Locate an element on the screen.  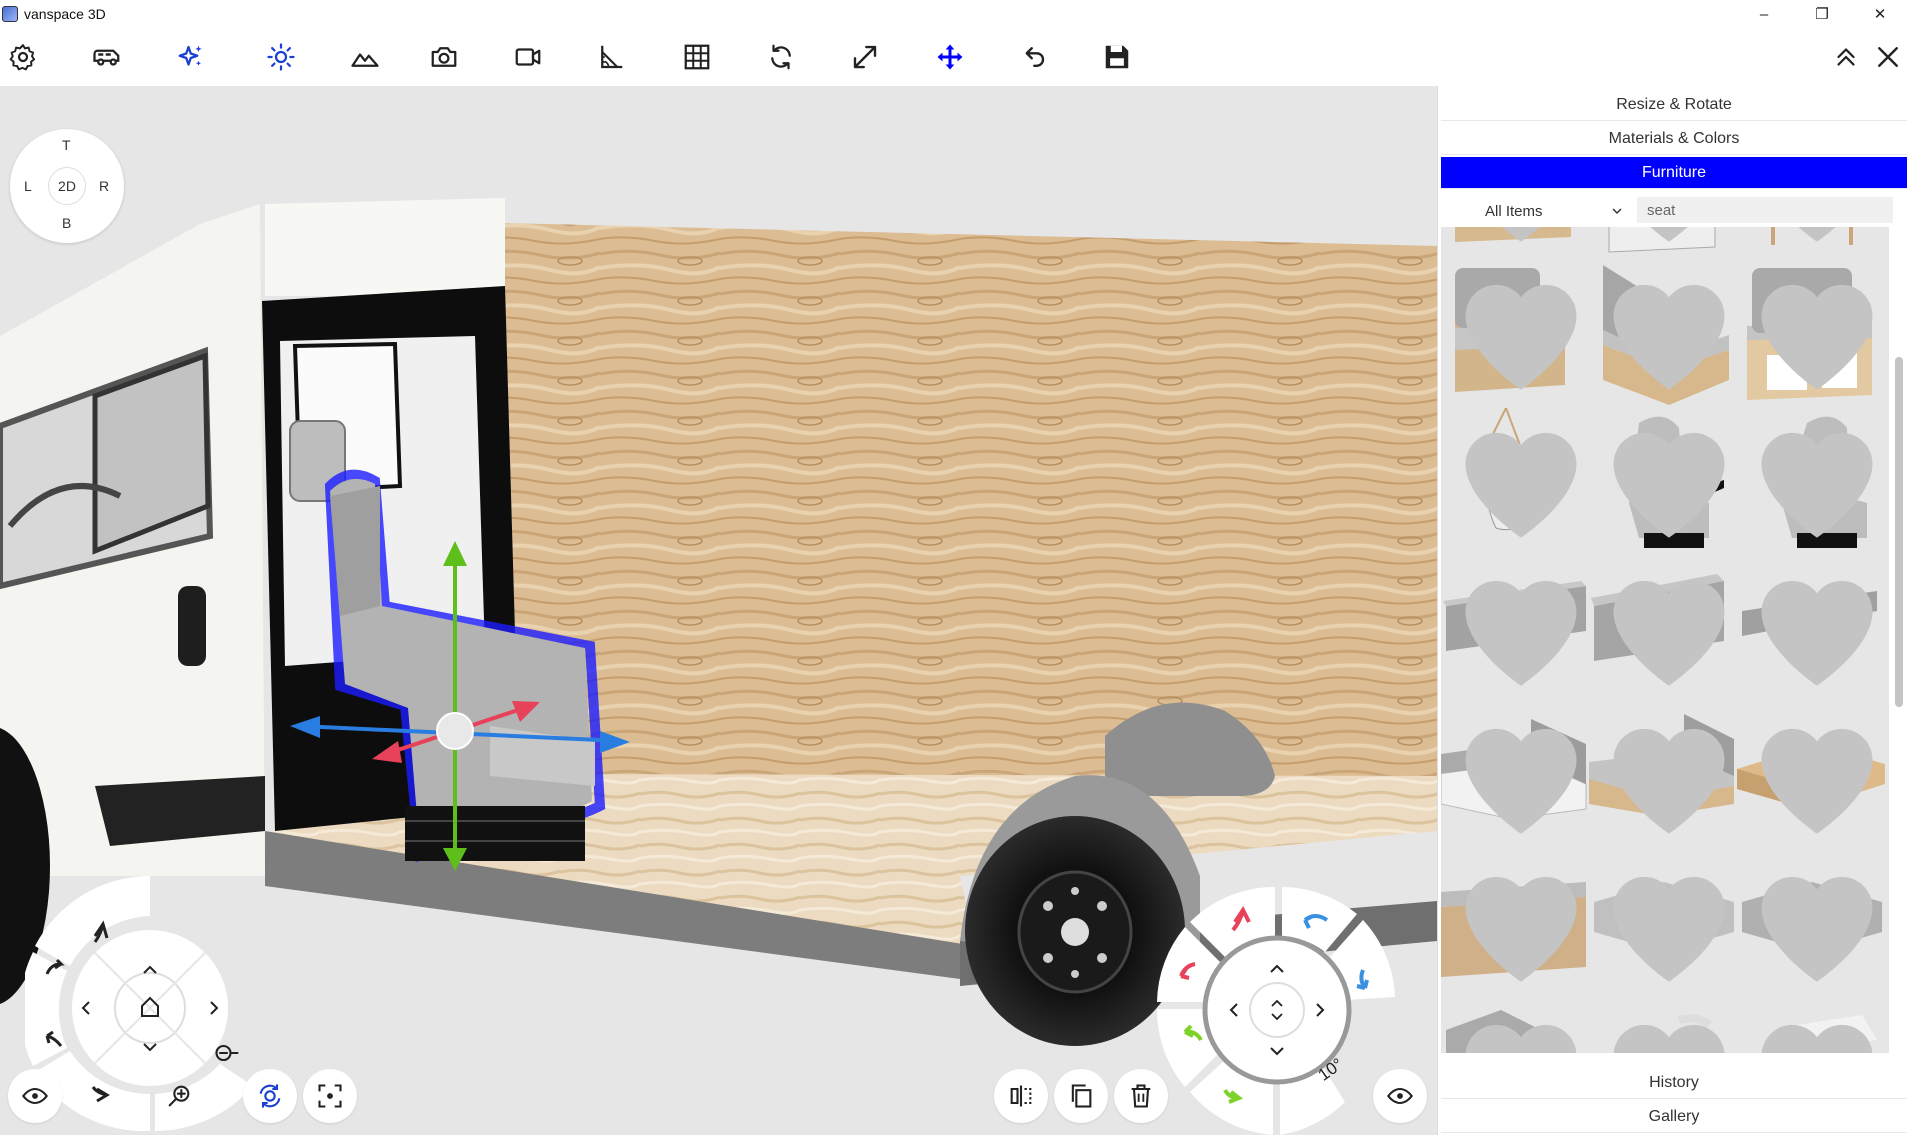
search-input is located at coordinates (1765, 210).